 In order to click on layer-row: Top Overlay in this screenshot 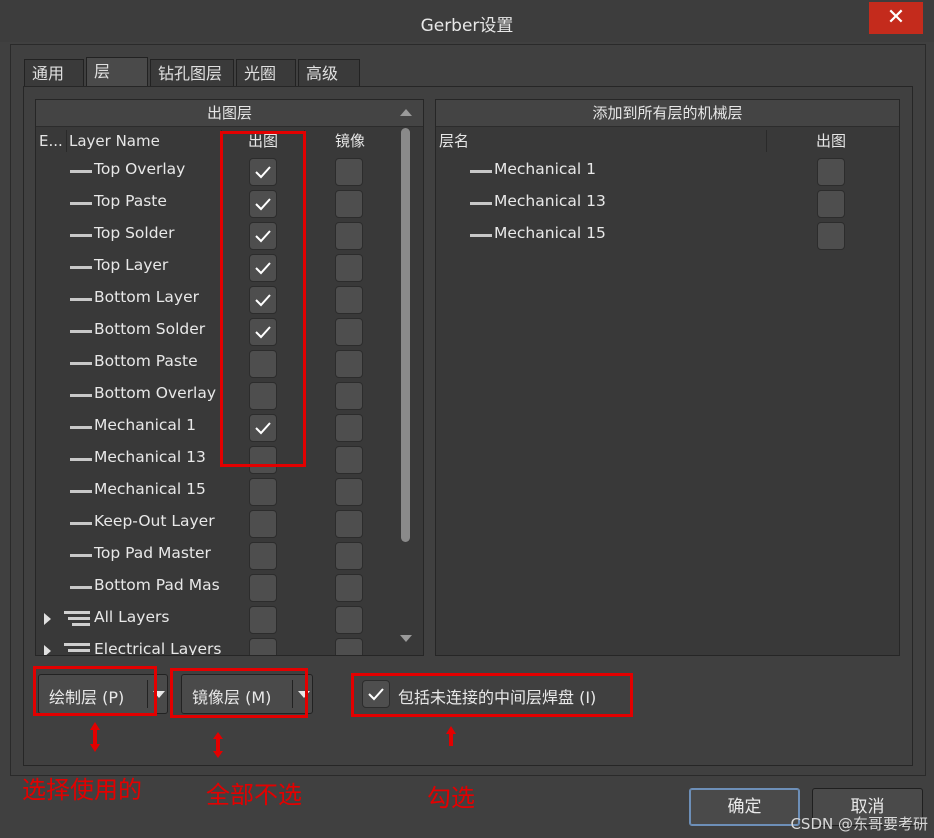, I will do `click(229, 171)`.